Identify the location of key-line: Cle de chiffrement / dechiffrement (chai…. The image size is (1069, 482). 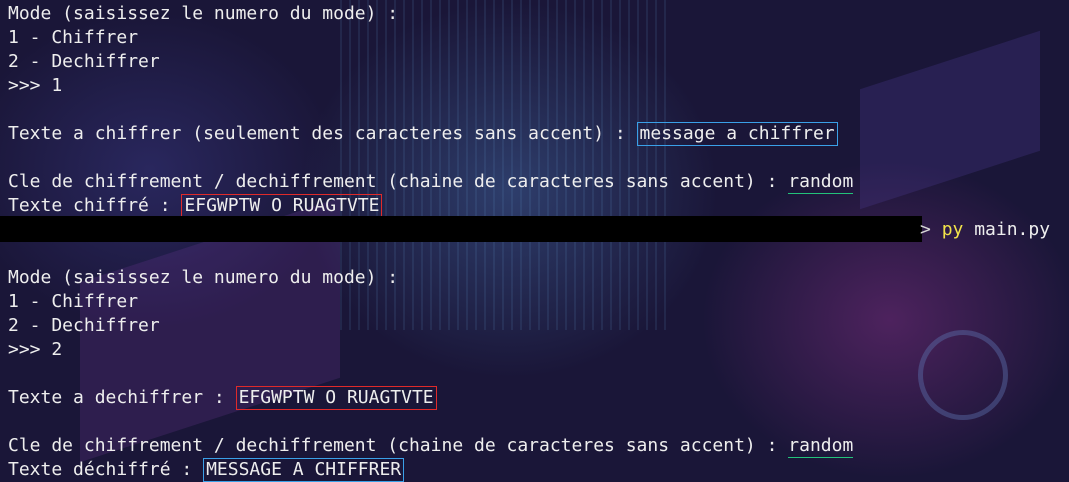
(431, 182).